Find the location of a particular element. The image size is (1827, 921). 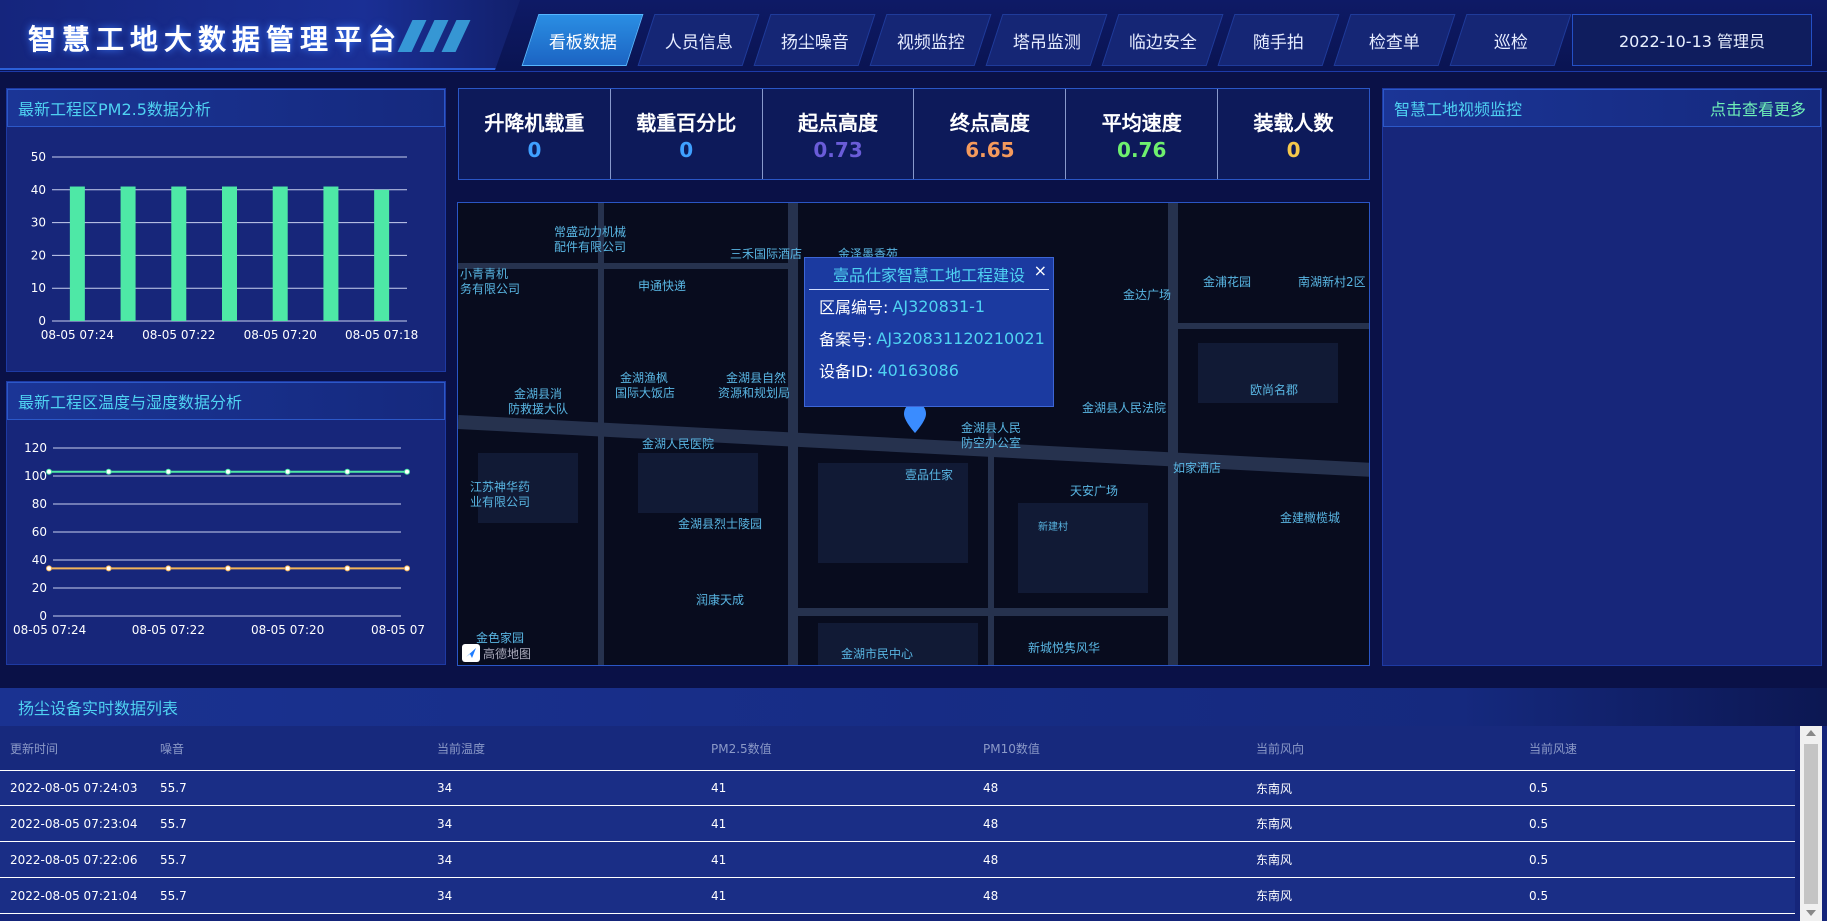

col-update-time: 更新时间 is located at coordinates (34, 748).